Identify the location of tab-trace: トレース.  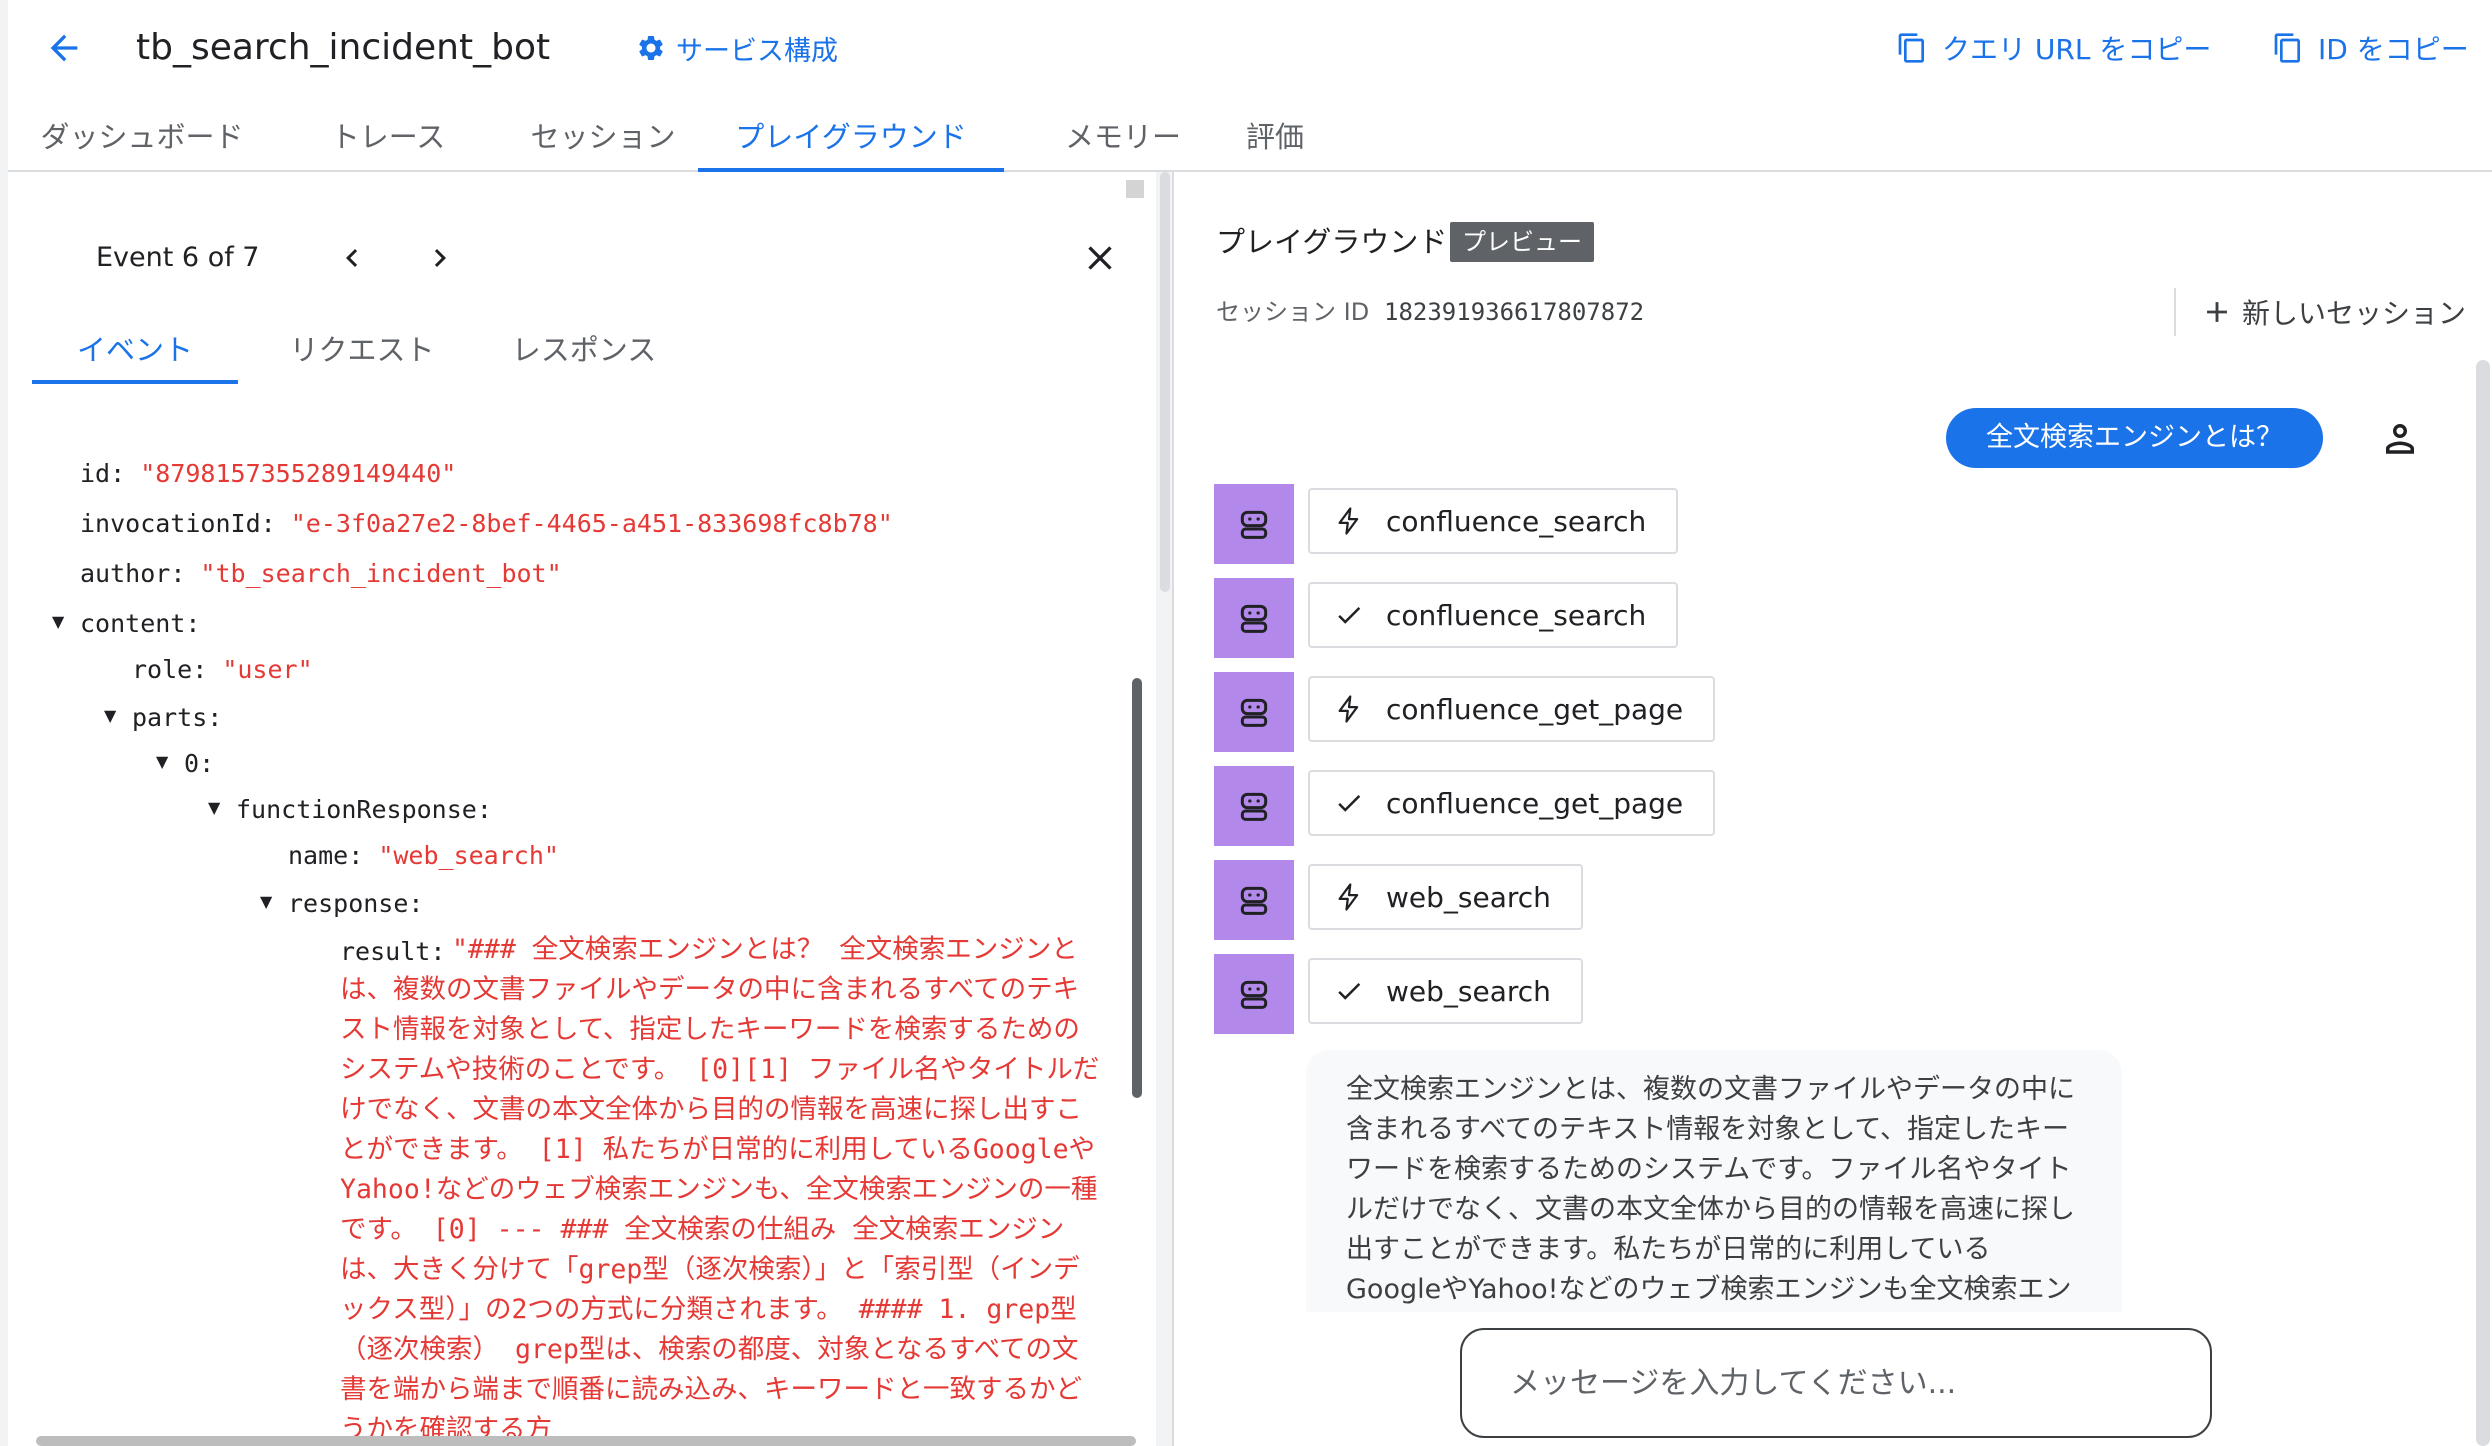
(388, 135).